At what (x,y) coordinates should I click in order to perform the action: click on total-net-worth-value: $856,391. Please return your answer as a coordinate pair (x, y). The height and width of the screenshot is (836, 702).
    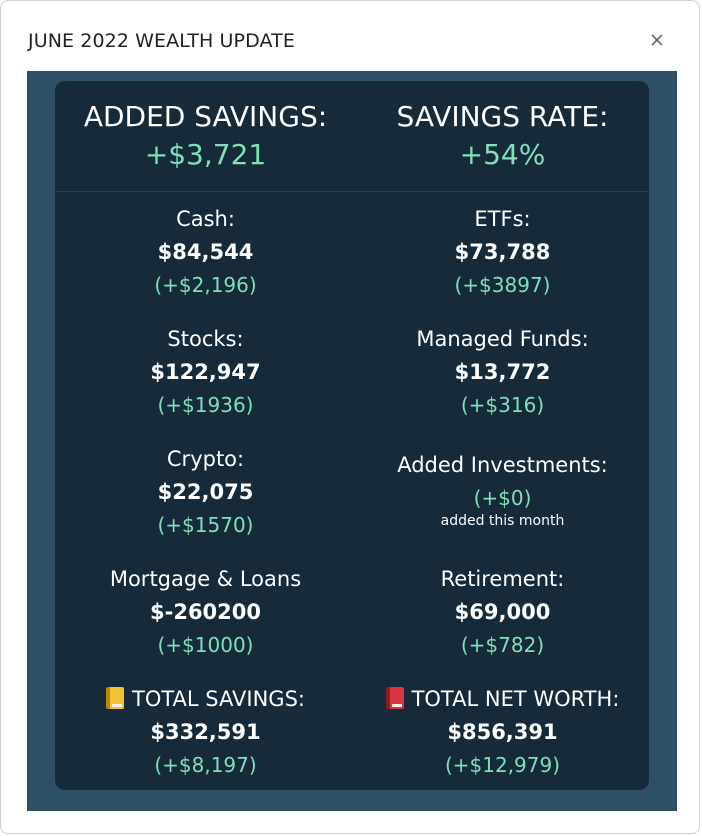
    Looking at the image, I should click on (502, 732).